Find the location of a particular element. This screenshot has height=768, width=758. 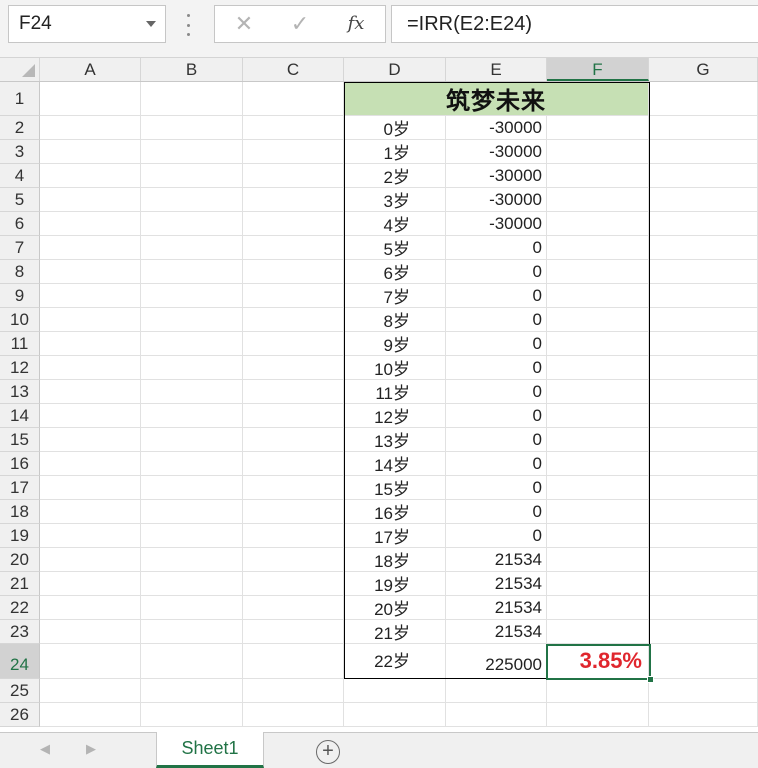

age-cell: 1岁 is located at coordinates (395, 152).